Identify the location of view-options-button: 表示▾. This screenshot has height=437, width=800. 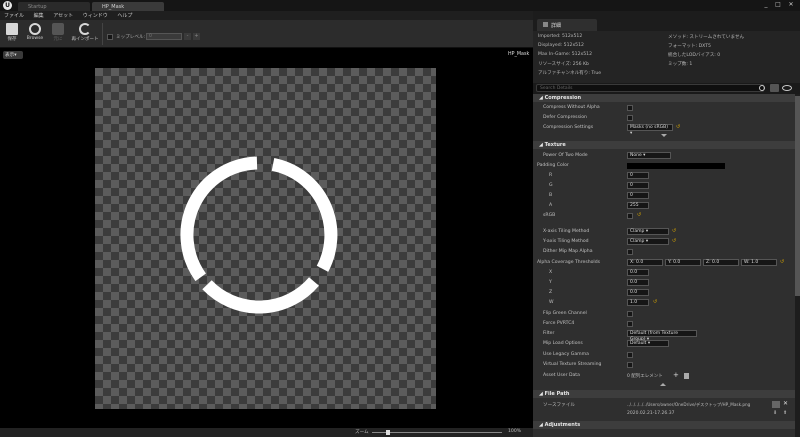
(13, 55).